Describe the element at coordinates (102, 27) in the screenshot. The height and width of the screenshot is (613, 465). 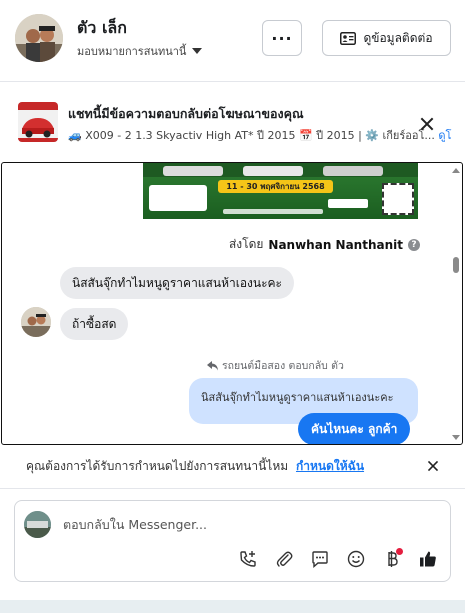
I see `contact-name: ตัว เล็ก` at that location.